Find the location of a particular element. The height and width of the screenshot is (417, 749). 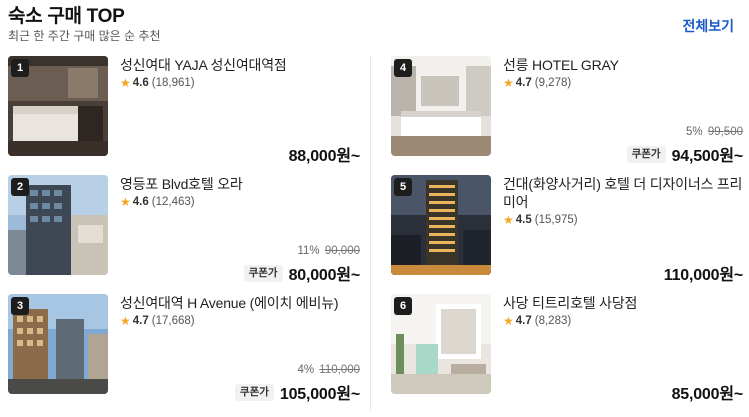

hotel-name: 영등포 Blvd호텔 오라 is located at coordinates (240, 184).